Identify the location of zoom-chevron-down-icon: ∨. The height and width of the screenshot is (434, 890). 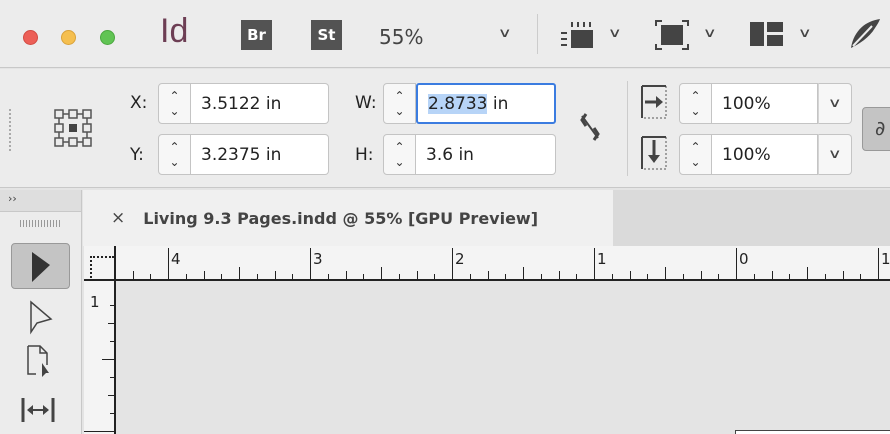
(505, 33).